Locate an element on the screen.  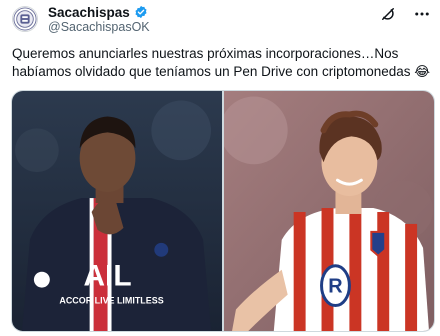
club-crest-icon is located at coordinates (25, 19).